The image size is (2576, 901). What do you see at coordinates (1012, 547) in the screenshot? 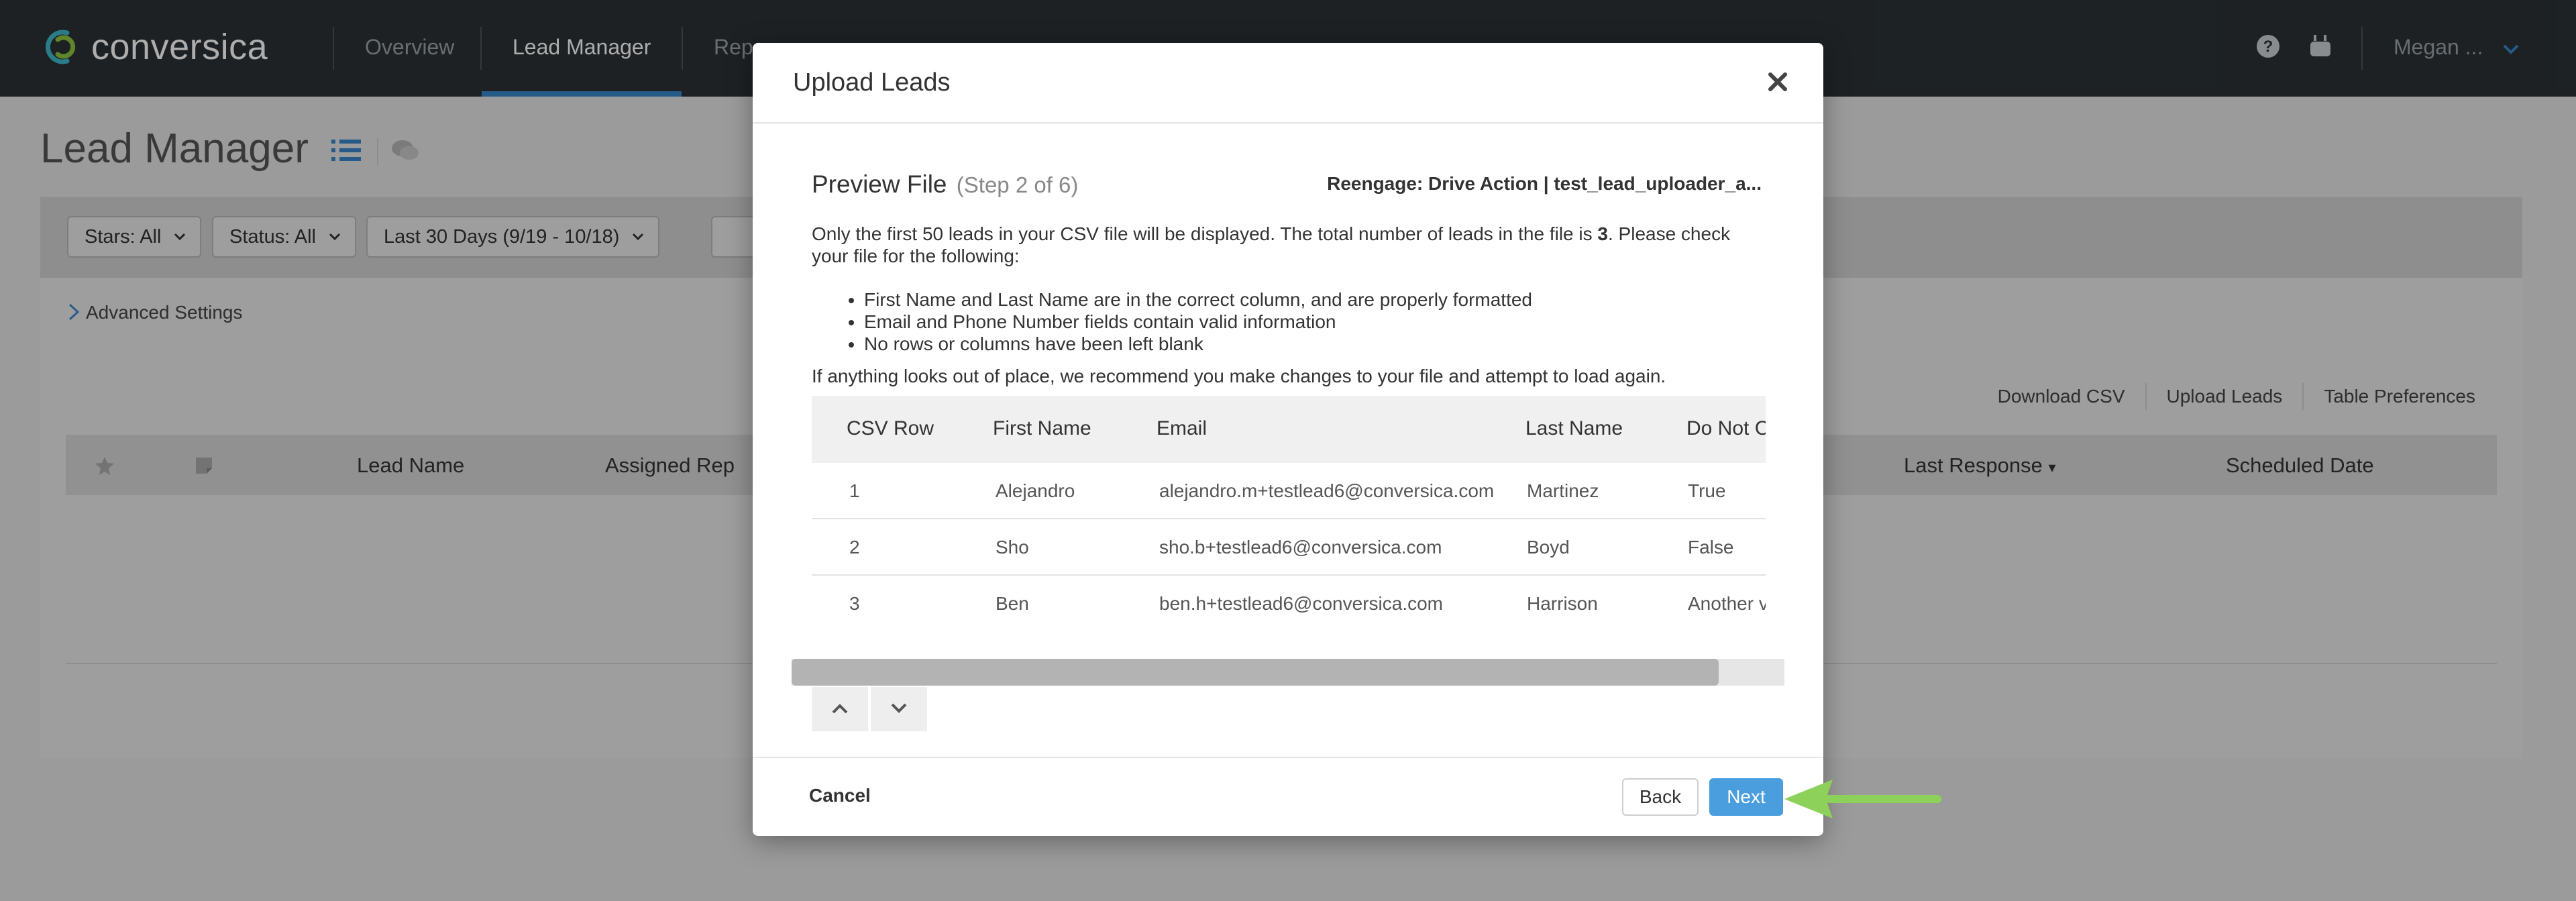
I see `cell-first-name: Sho` at bounding box center [1012, 547].